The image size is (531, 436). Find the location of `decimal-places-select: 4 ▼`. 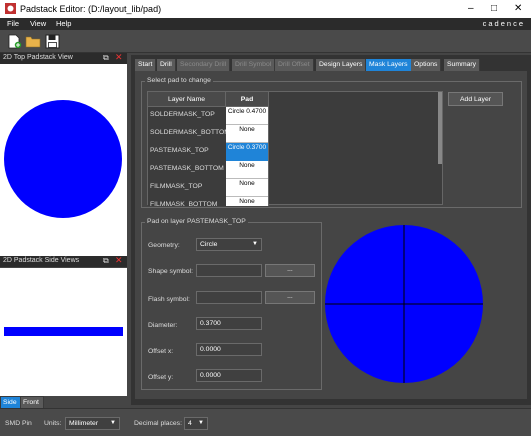

decimal-places-select: 4 ▼ is located at coordinates (196, 423).